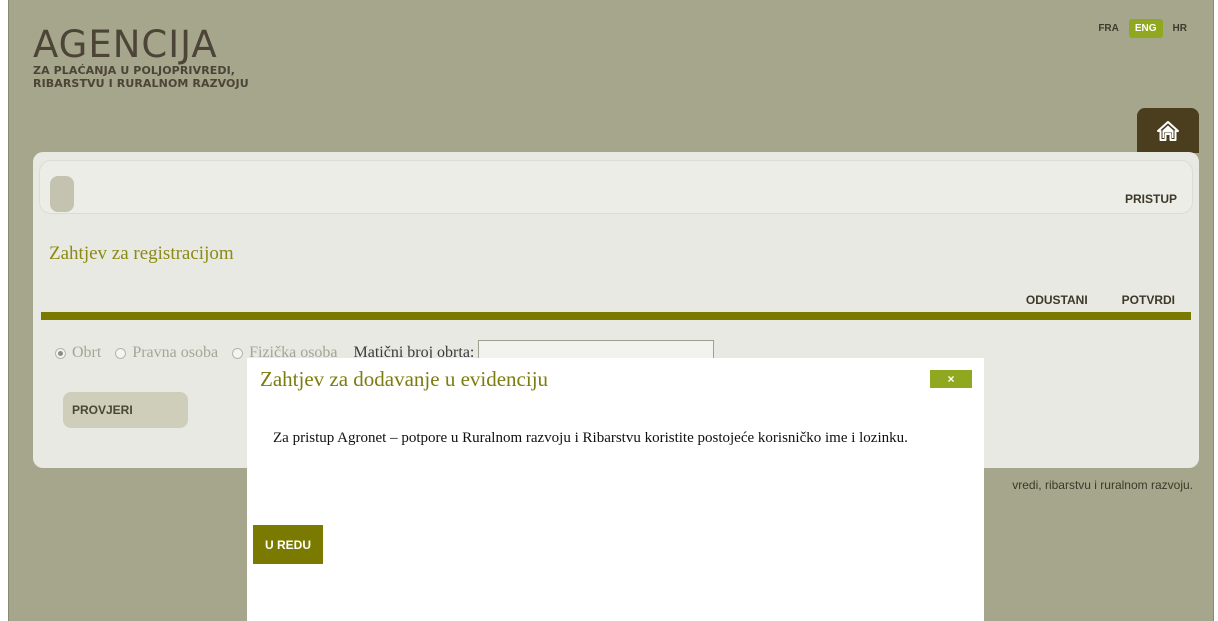 The height and width of the screenshot is (621, 1218). Describe the element at coordinates (60, 353) in the screenshot. I see `radio-obrt-indicator` at that location.